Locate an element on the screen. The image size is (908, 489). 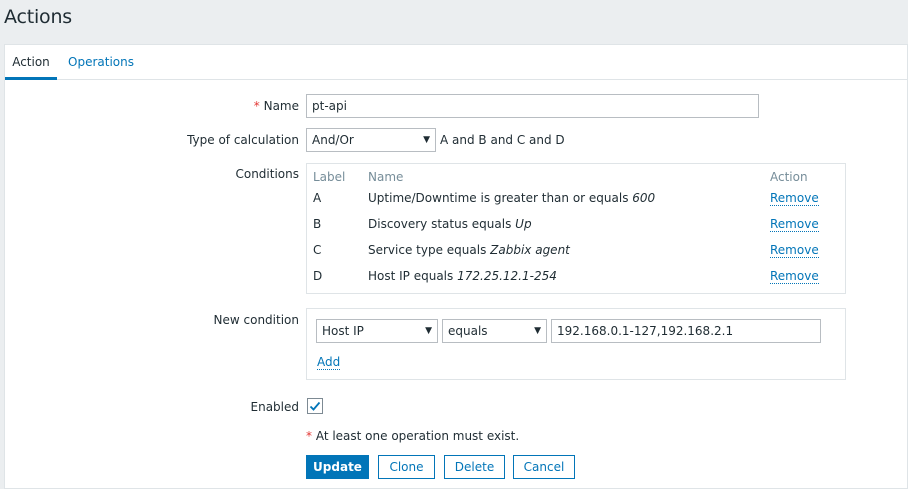
enabled-label: Enabled is located at coordinates (275, 407).